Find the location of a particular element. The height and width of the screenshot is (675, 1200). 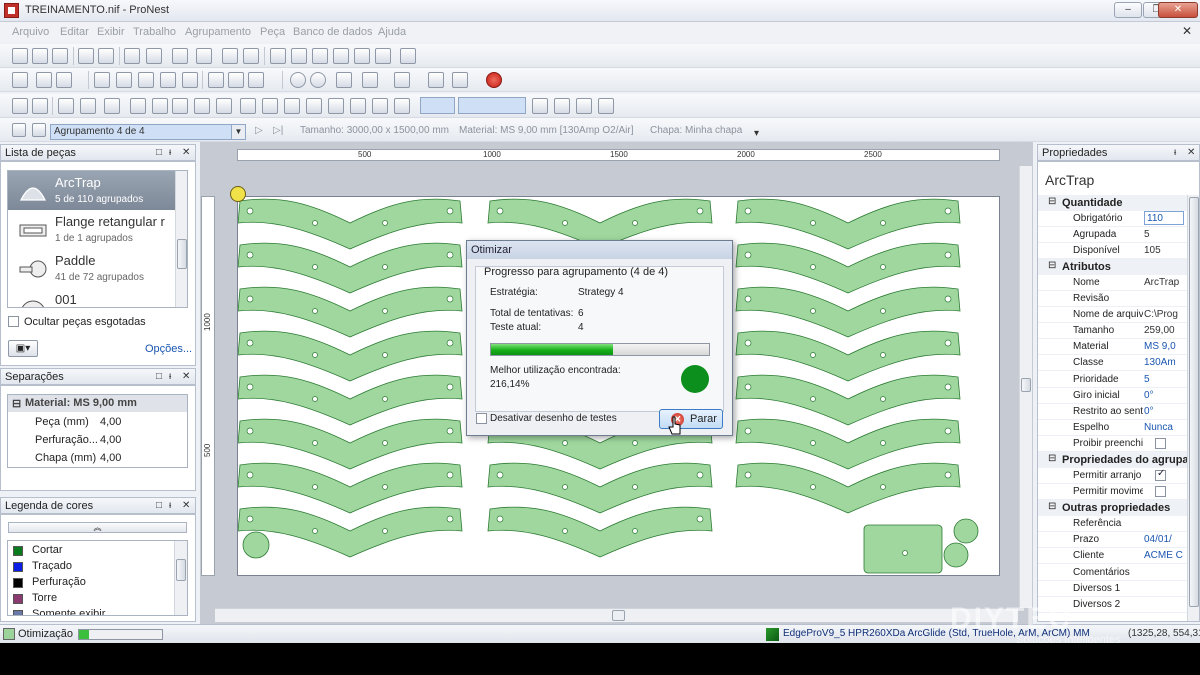

nest-view-icon is located at coordinates (230, 56).